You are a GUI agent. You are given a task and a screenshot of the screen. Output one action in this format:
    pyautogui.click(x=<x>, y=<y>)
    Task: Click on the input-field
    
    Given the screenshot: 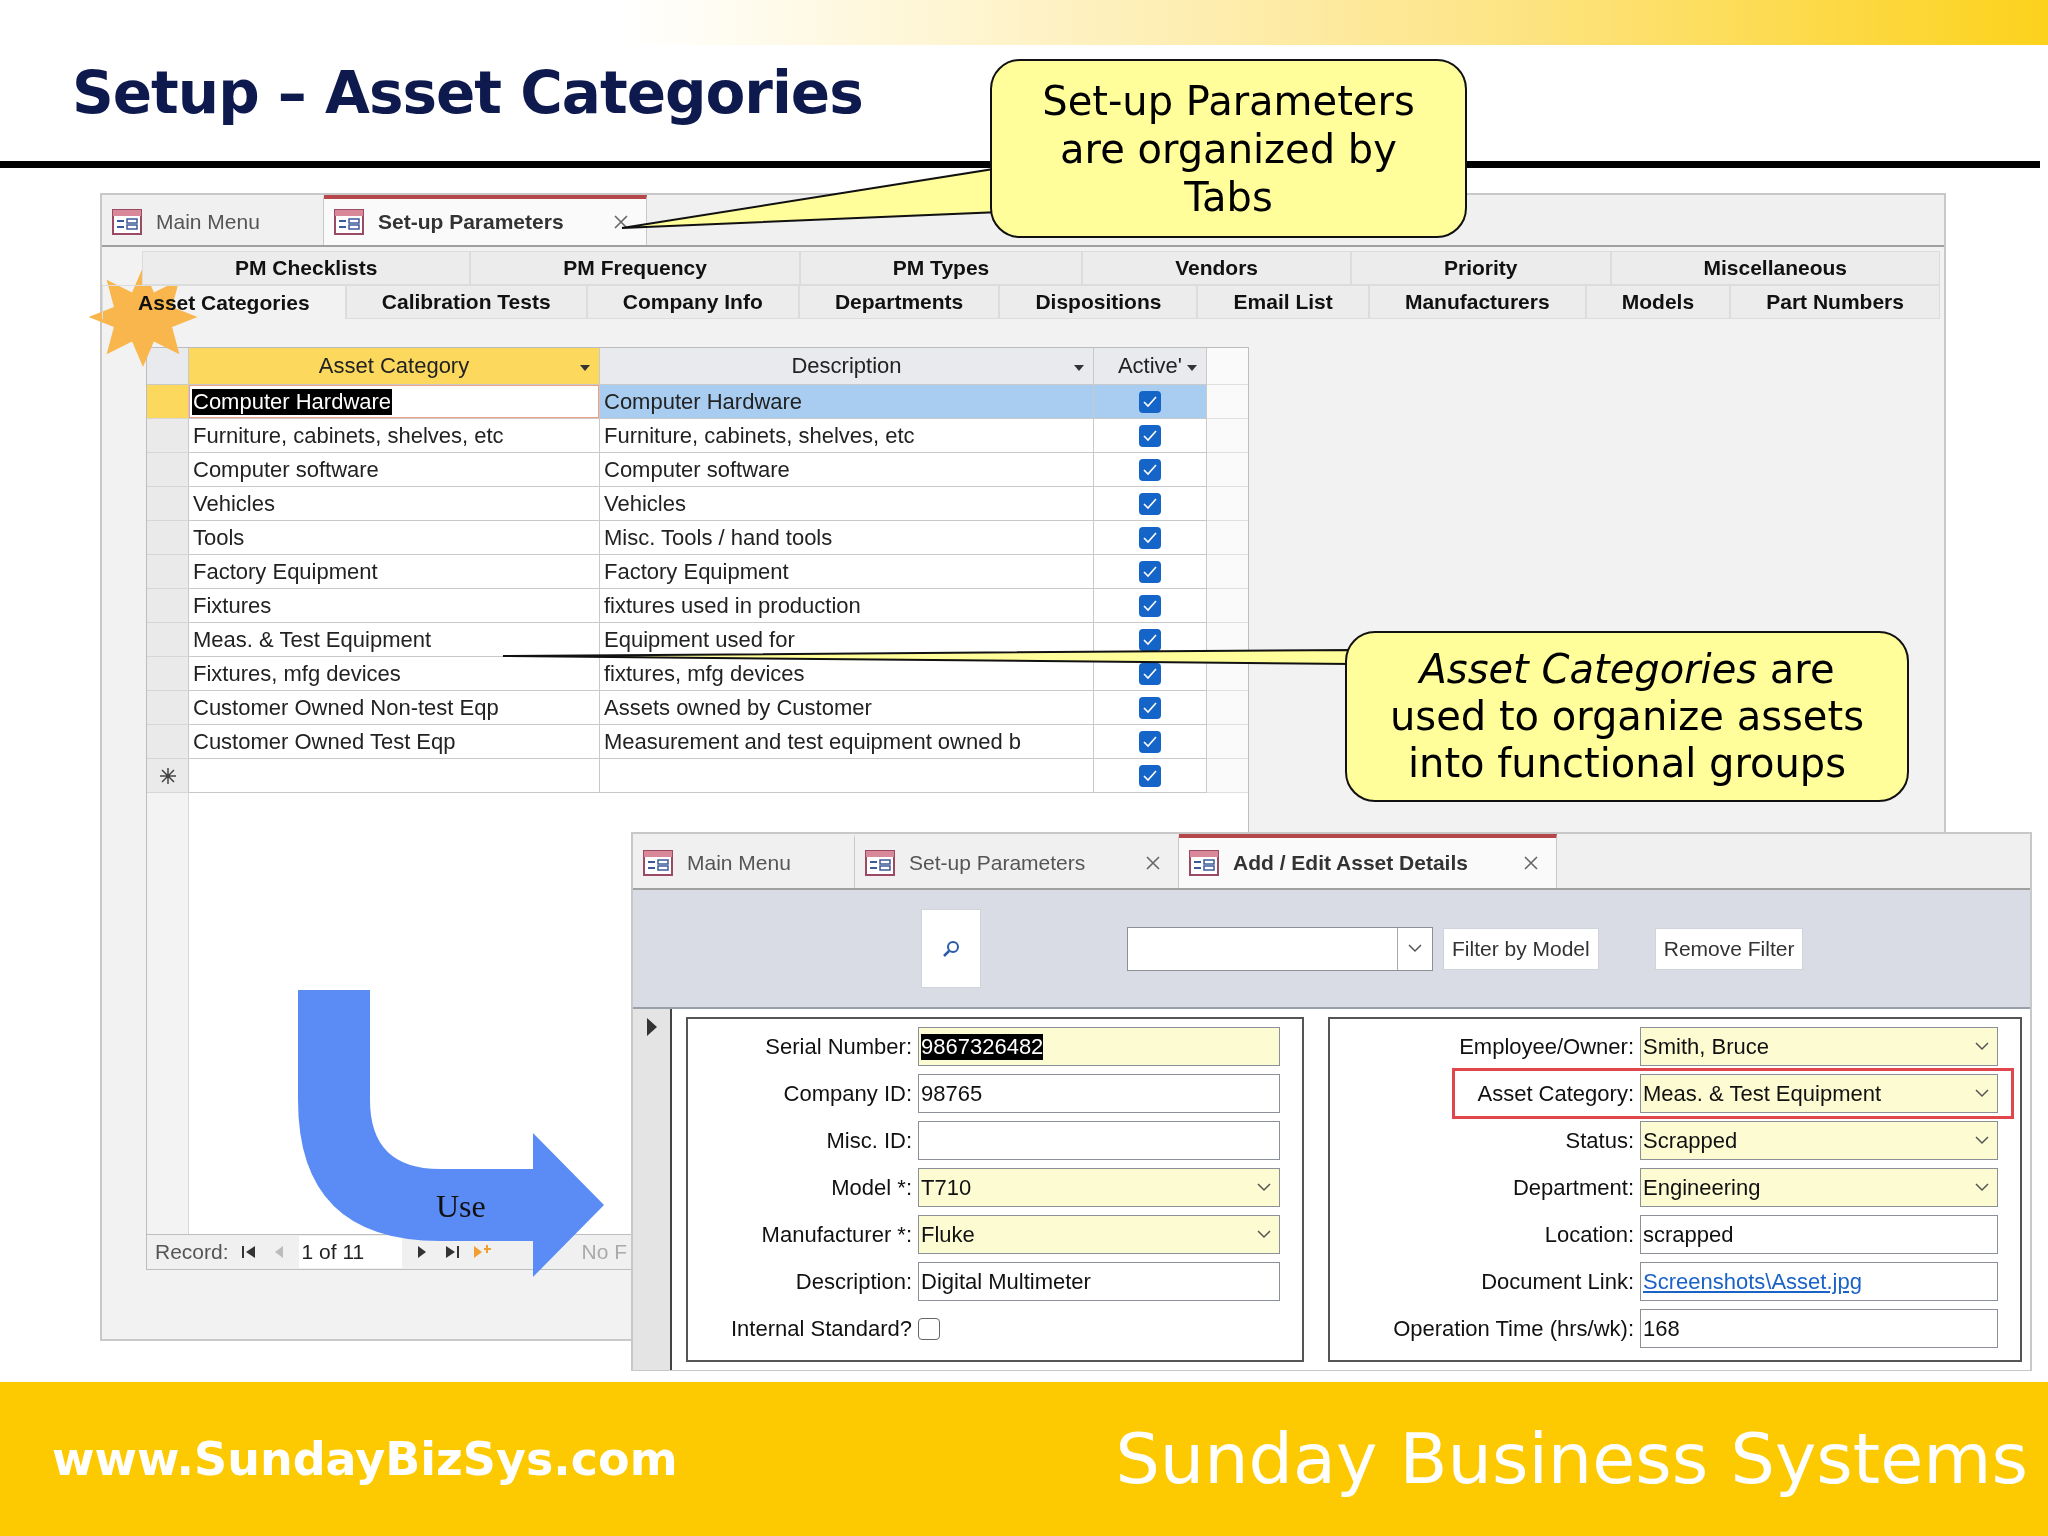 What is the action you would take?
    pyautogui.click(x=1099, y=1140)
    